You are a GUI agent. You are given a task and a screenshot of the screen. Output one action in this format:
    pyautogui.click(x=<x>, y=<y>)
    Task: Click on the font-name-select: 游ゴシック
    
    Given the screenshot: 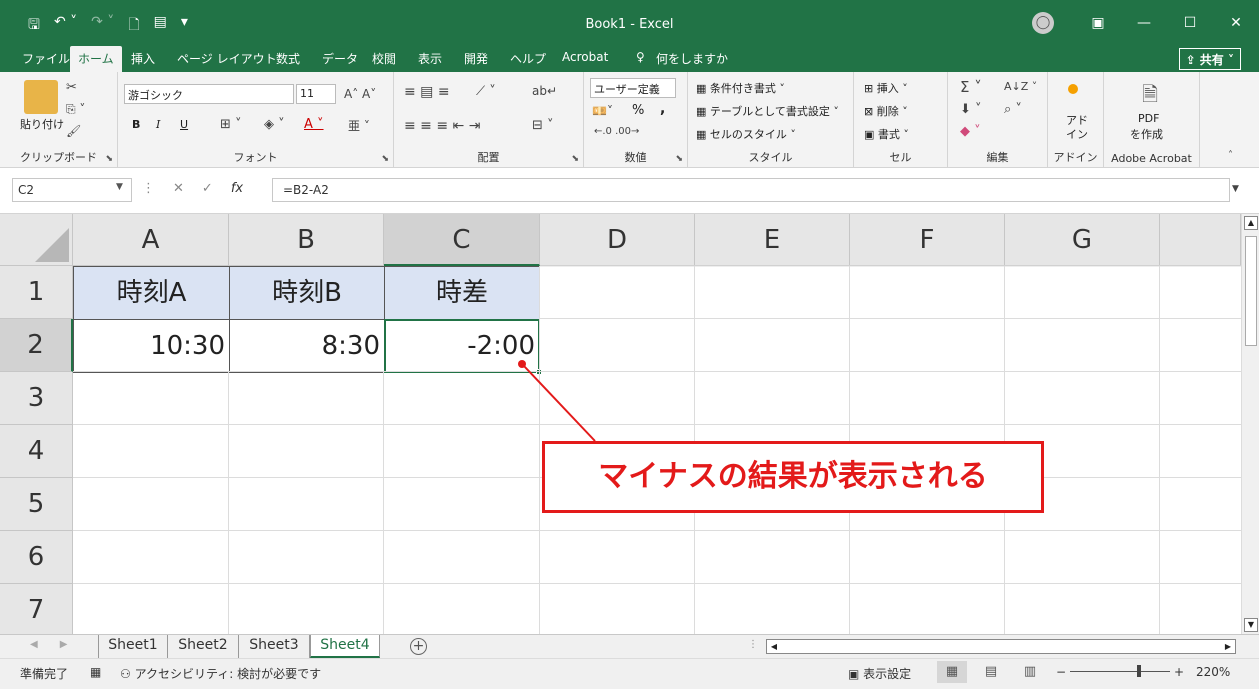 What is the action you would take?
    pyautogui.click(x=209, y=94)
    